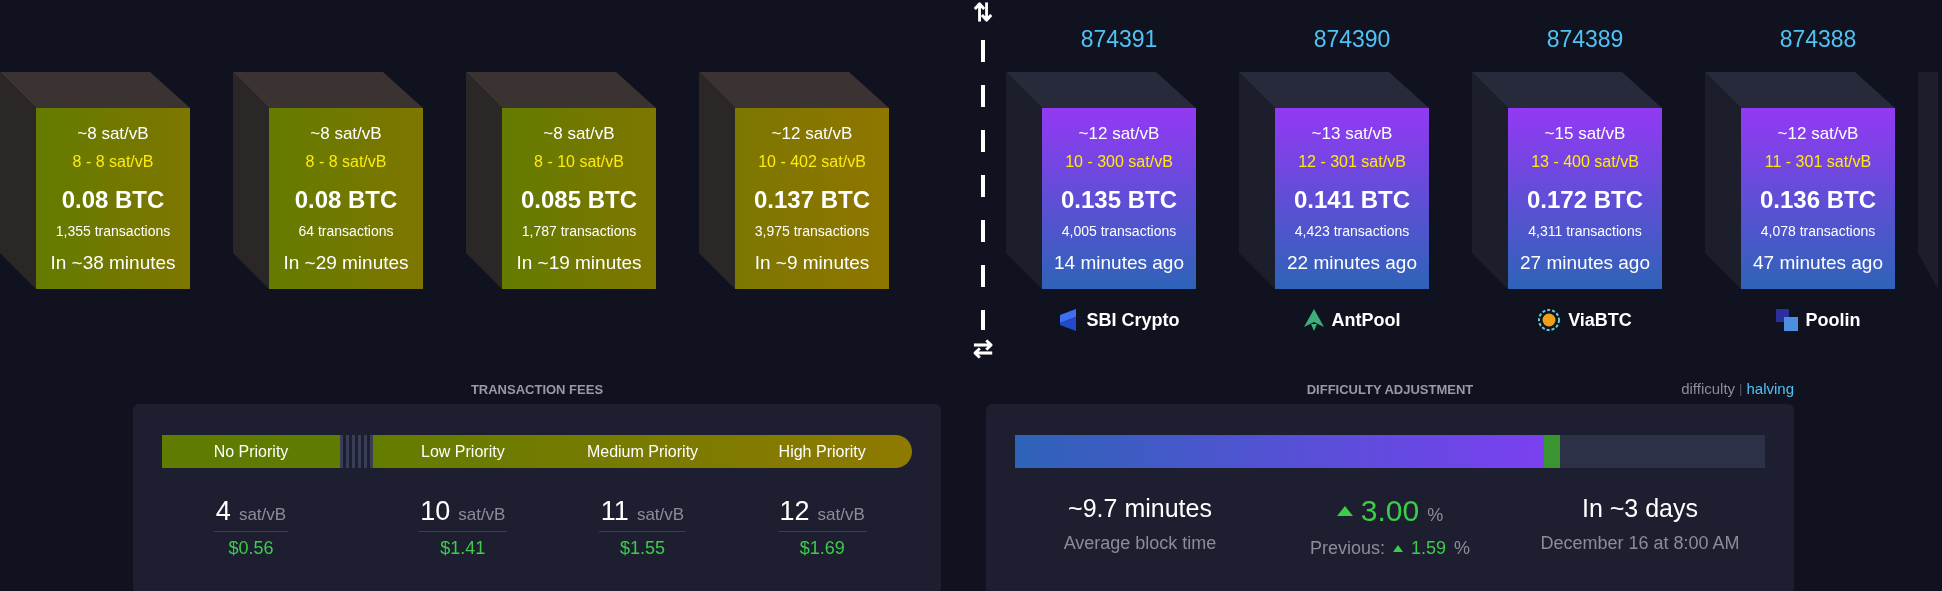 The width and height of the screenshot is (1942, 591). What do you see at coordinates (346, 230) in the screenshot?
I see `transaction-count: 64 transactions` at bounding box center [346, 230].